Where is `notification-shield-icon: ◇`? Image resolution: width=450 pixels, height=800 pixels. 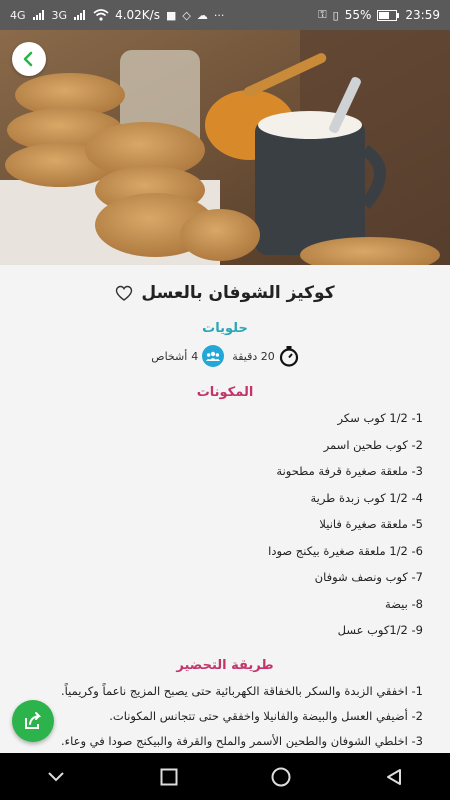
notification-shield-icon: ◇ is located at coordinates (186, 15).